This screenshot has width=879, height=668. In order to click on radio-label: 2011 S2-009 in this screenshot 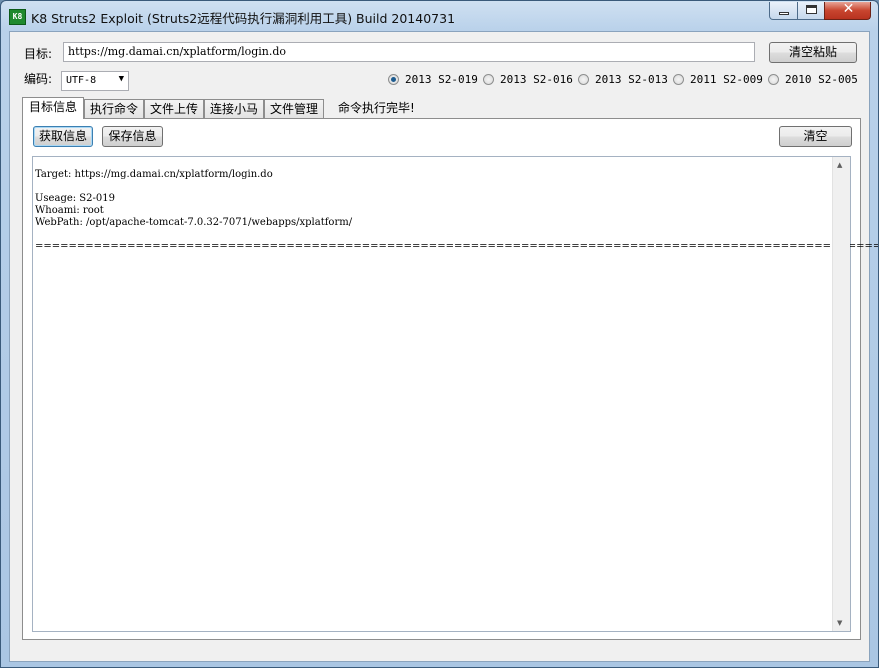, I will do `click(726, 79)`.